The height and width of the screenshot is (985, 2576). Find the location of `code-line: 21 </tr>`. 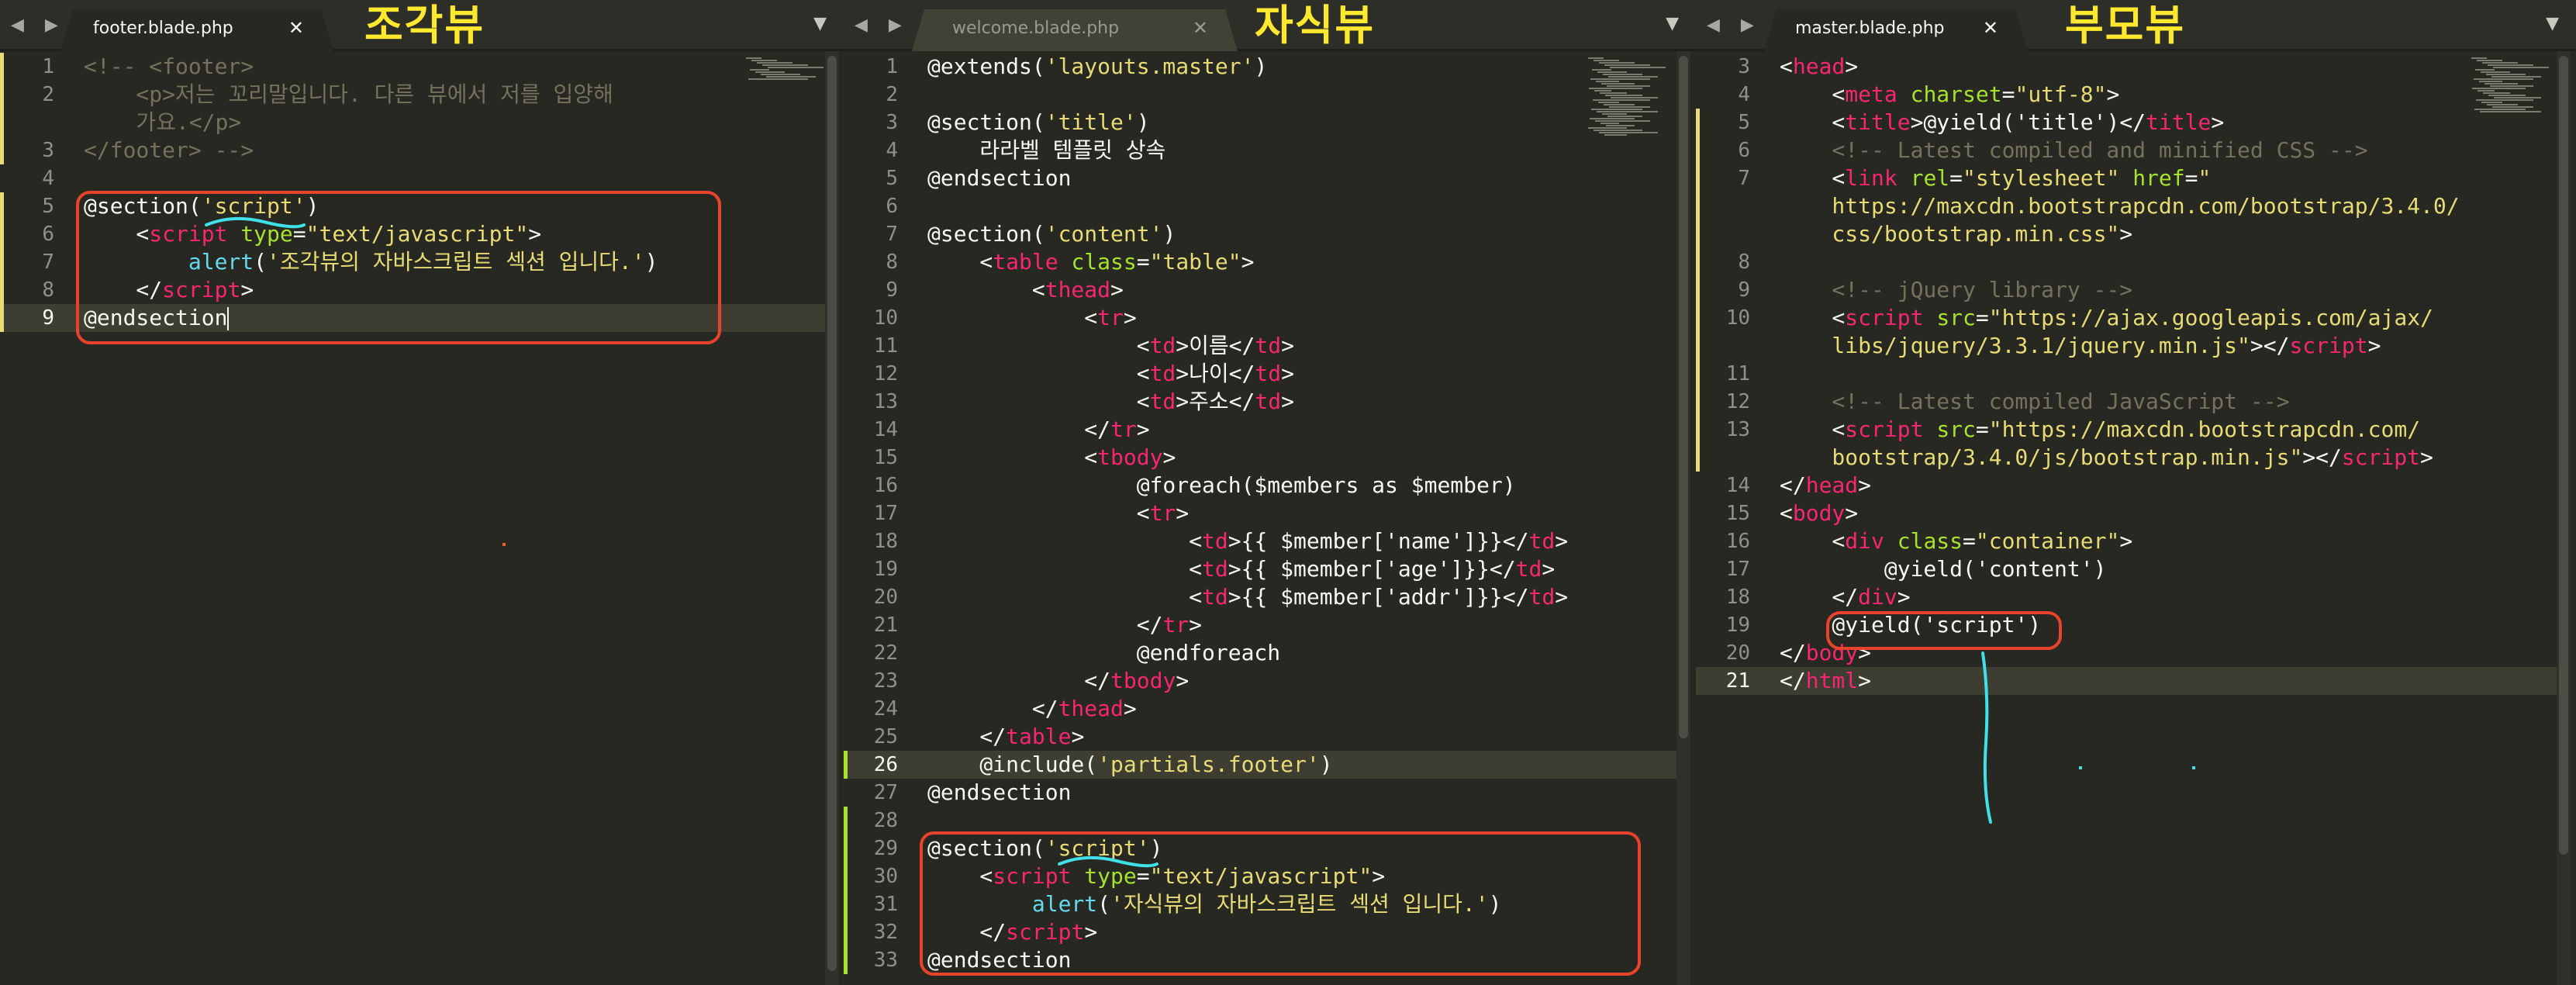

code-line: 21 </tr> is located at coordinates (1270, 625).